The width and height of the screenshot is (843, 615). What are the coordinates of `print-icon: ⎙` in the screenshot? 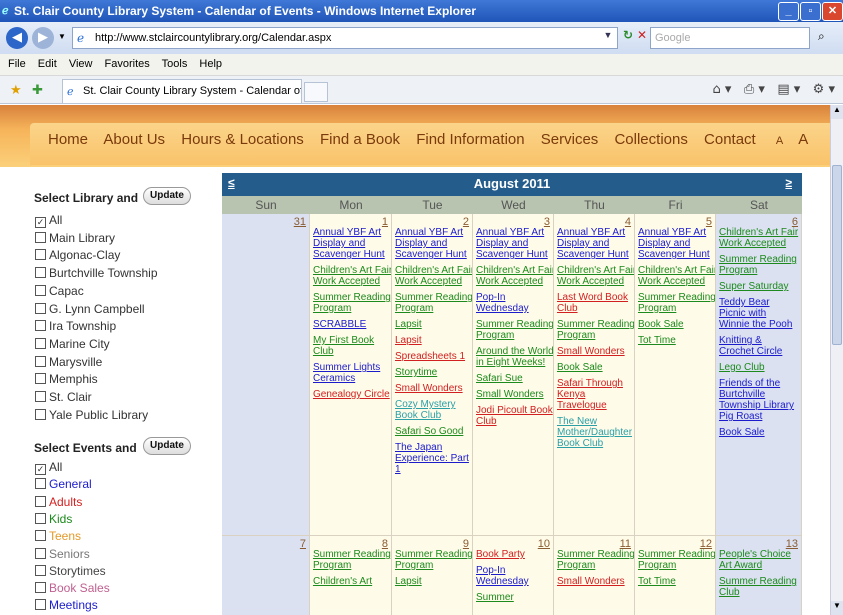 It's located at (749, 89).